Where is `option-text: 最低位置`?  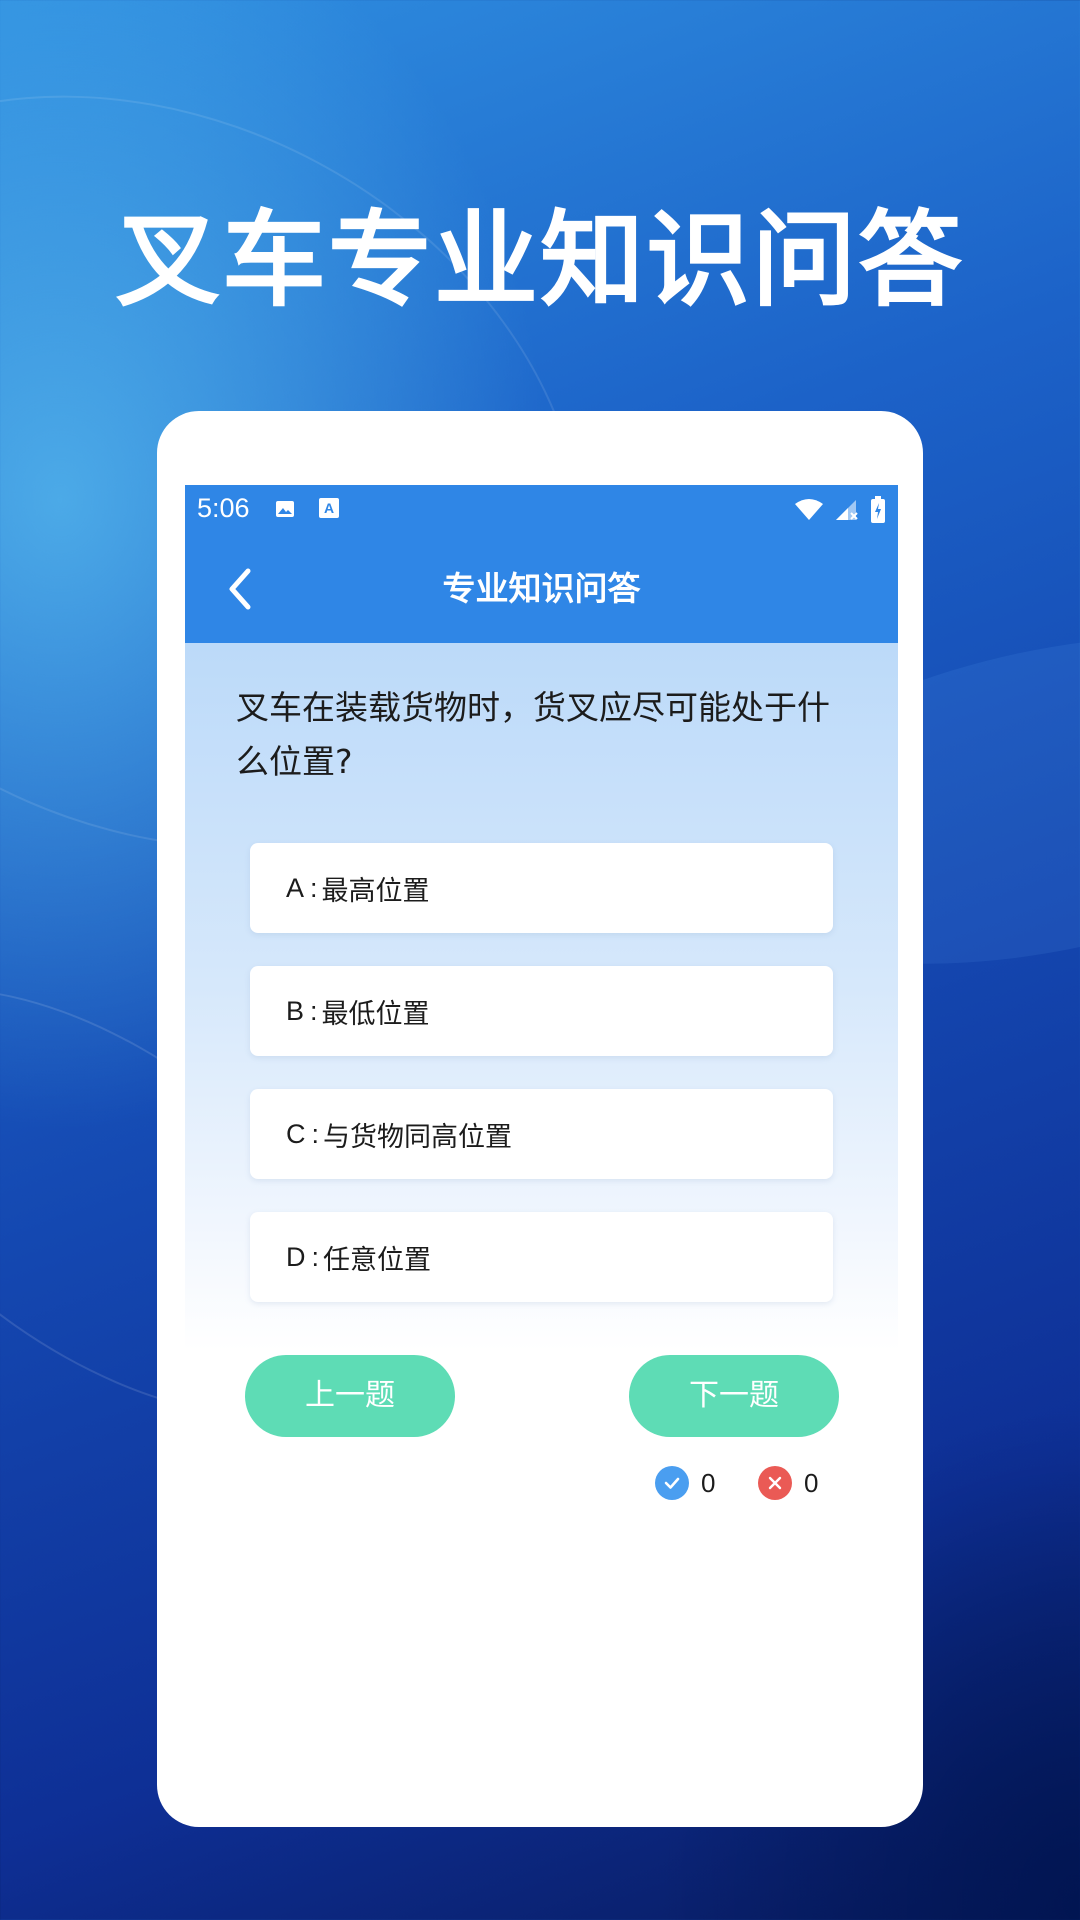 option-text: 最低位置 is located at coordinates (375, 1014).